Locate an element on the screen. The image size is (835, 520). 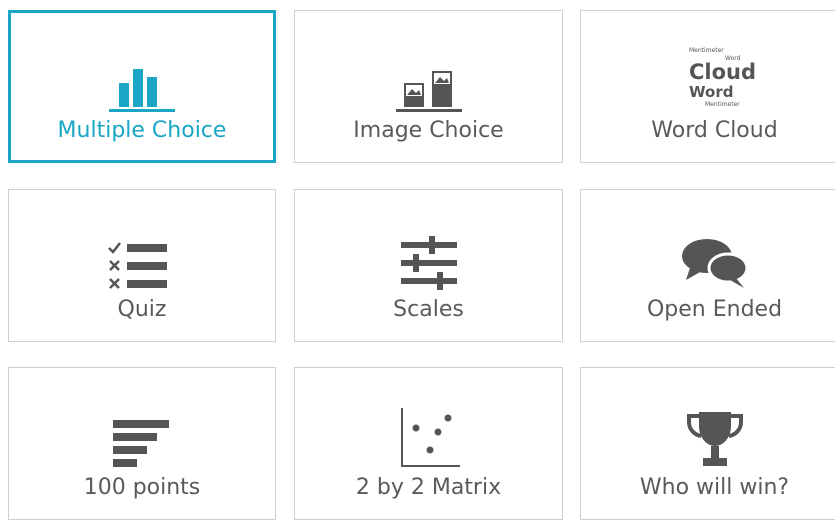
tile-image-choice: Image Choice is located at coordinates (428, 86).